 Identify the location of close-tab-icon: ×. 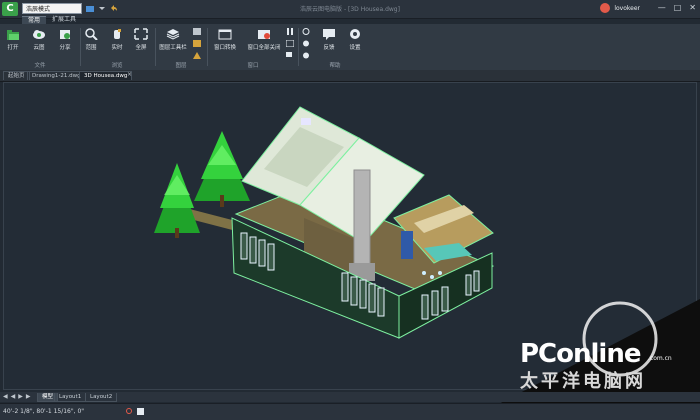
(129, 74).